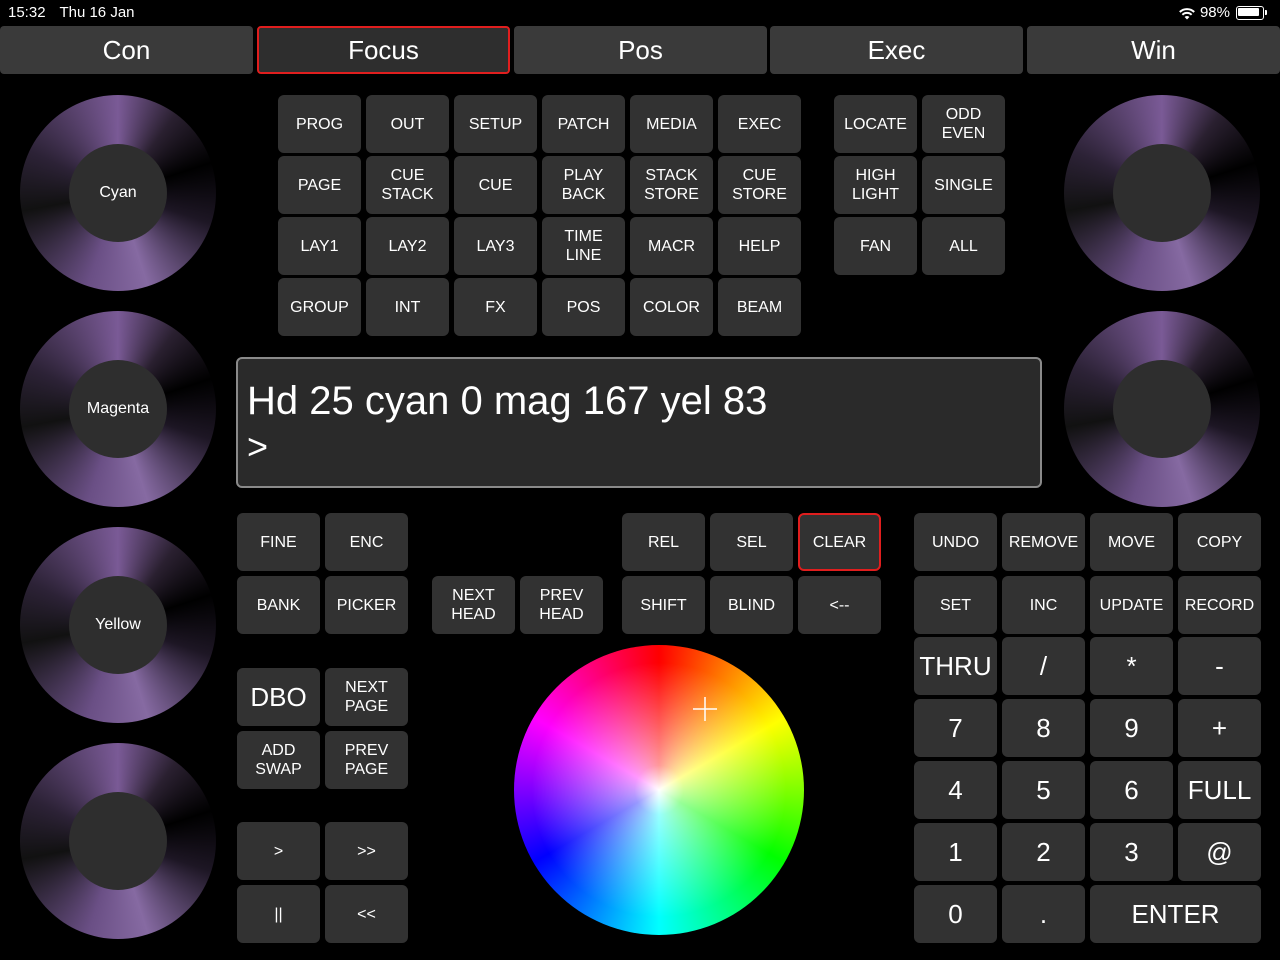  What do you see at coordinates (955, 852) in the screenshot?
I see `key-1: 1` at bounding box center [955, 852].